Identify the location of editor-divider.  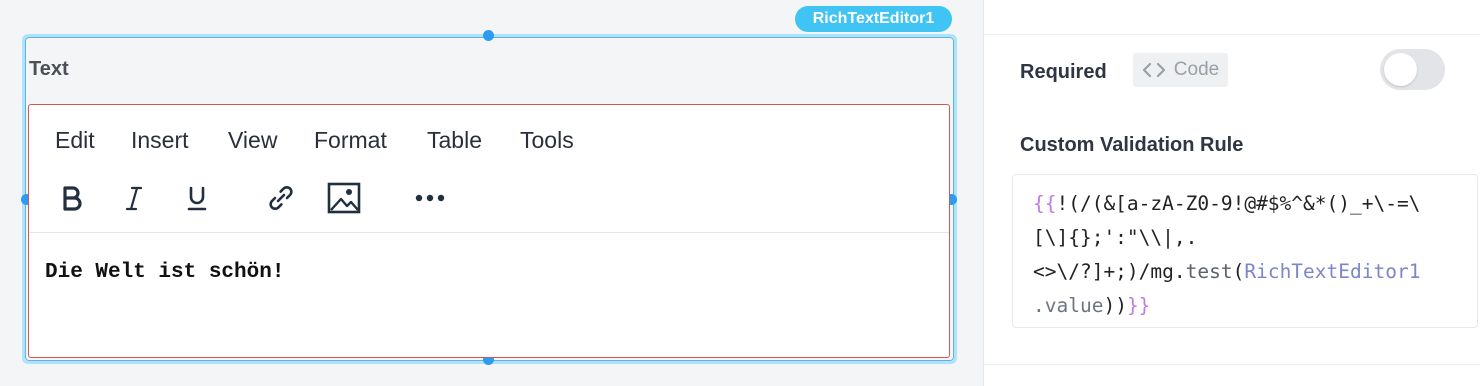
(489, 232).